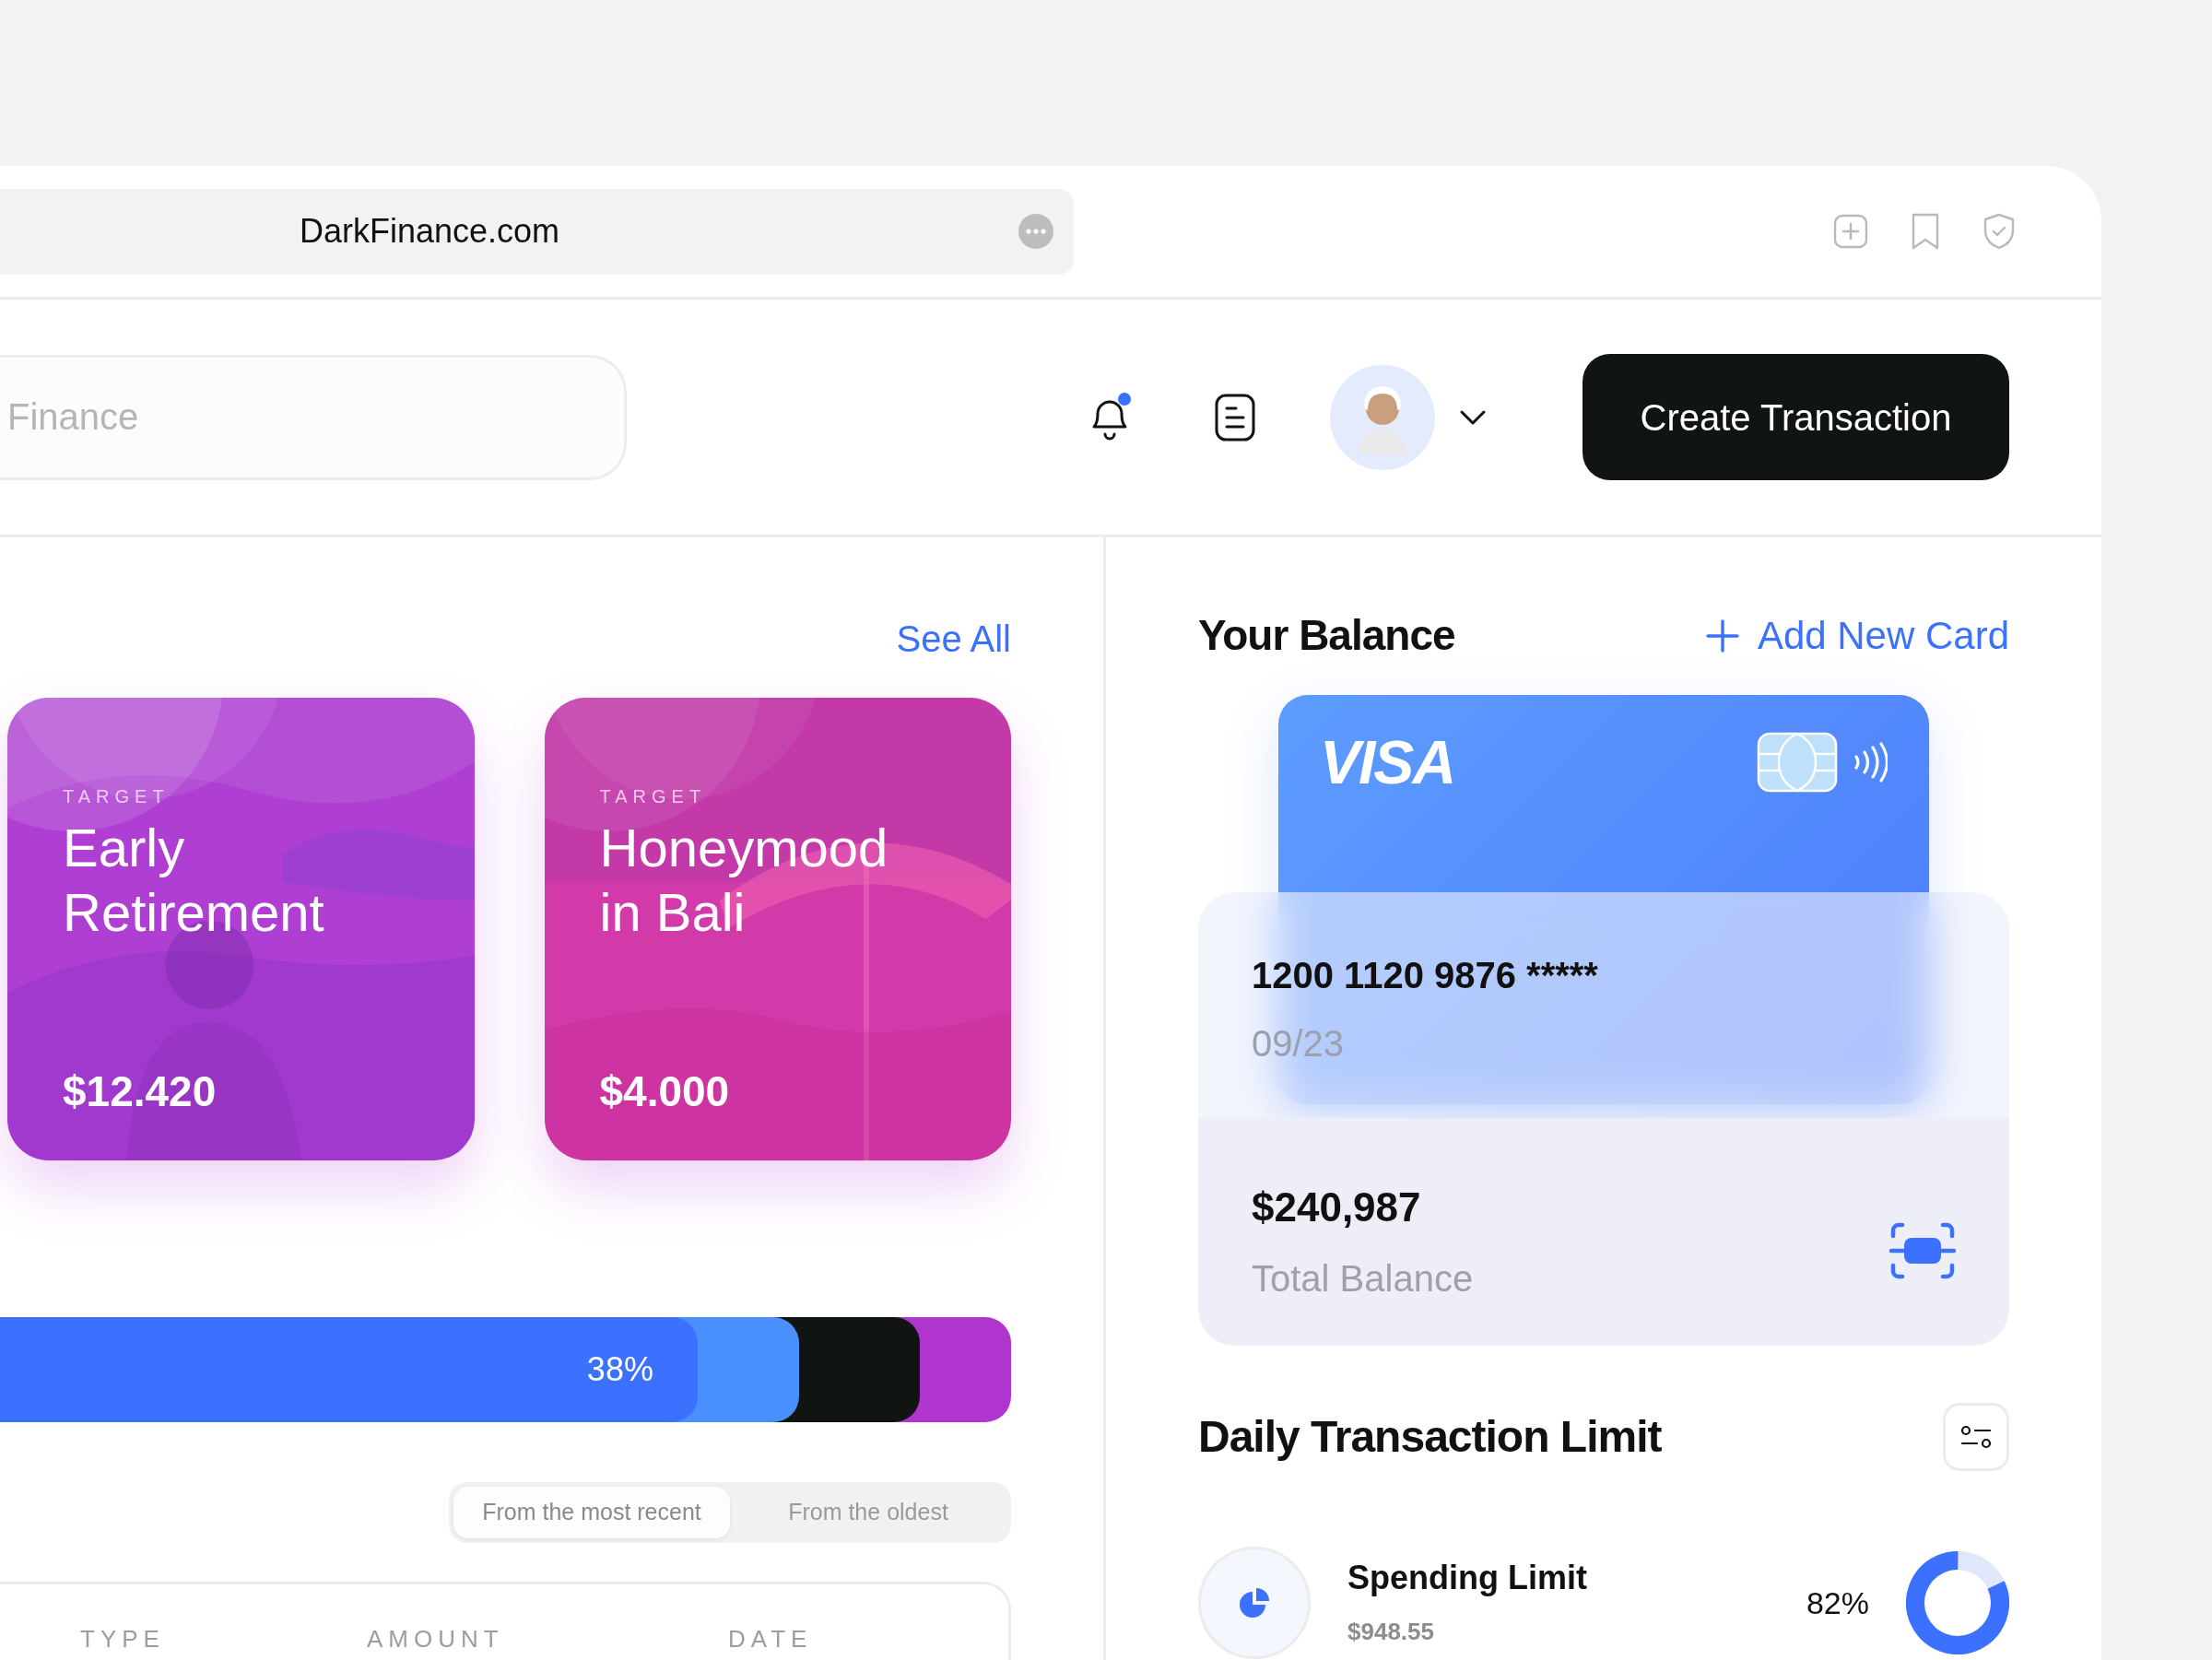 The width and height of the screenshot is (2212, 1660). I want to click on goal-title: Early Retirement, so click(194, 880).